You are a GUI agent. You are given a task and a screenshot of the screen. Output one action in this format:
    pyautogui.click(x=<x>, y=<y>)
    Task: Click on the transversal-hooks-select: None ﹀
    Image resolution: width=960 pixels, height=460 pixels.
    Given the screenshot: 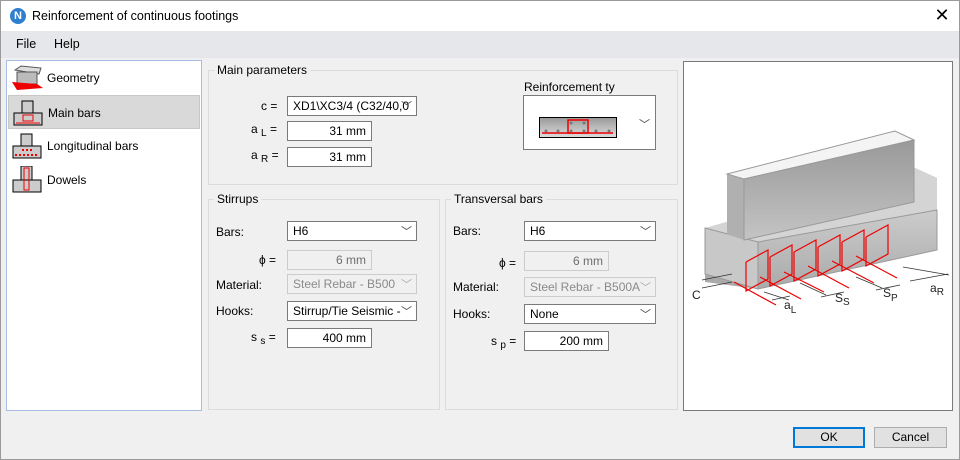 What is the action you would take?
    pyautogui.click(x=590, y=314)
    